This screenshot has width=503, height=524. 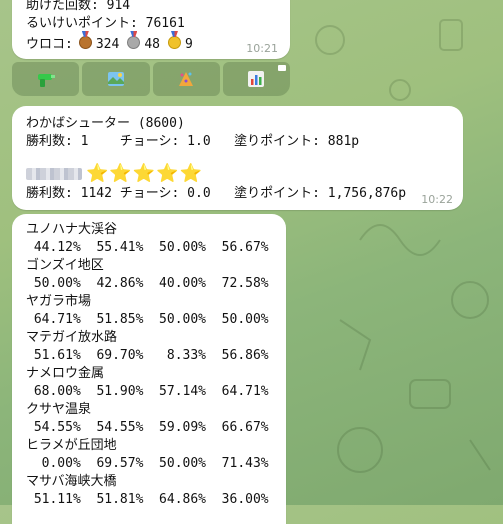 What do you see at coordinates (147, 355) in the screenshot?
I see `stage-win-rates: 51.61% 69.70% 8.33% 56.86%` at bounding box center [147, 355].